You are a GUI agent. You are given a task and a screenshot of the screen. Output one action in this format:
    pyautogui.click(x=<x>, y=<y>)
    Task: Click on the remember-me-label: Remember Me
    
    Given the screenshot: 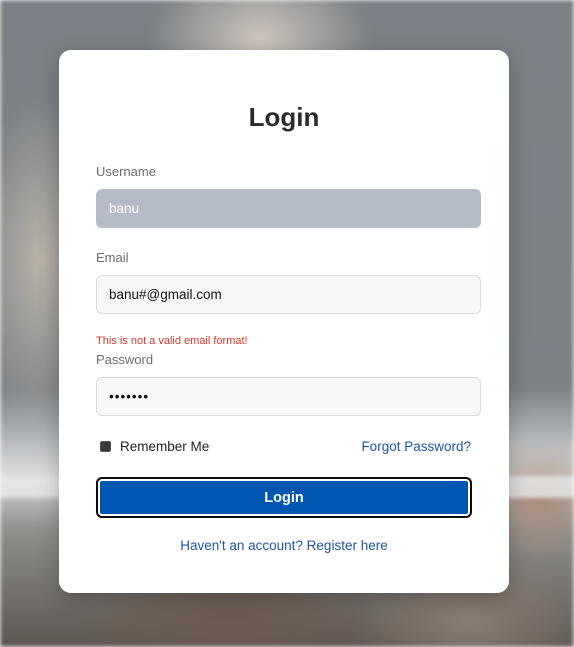 What is the action you would take?
    pyautogui.click(x=165, y=446)
    